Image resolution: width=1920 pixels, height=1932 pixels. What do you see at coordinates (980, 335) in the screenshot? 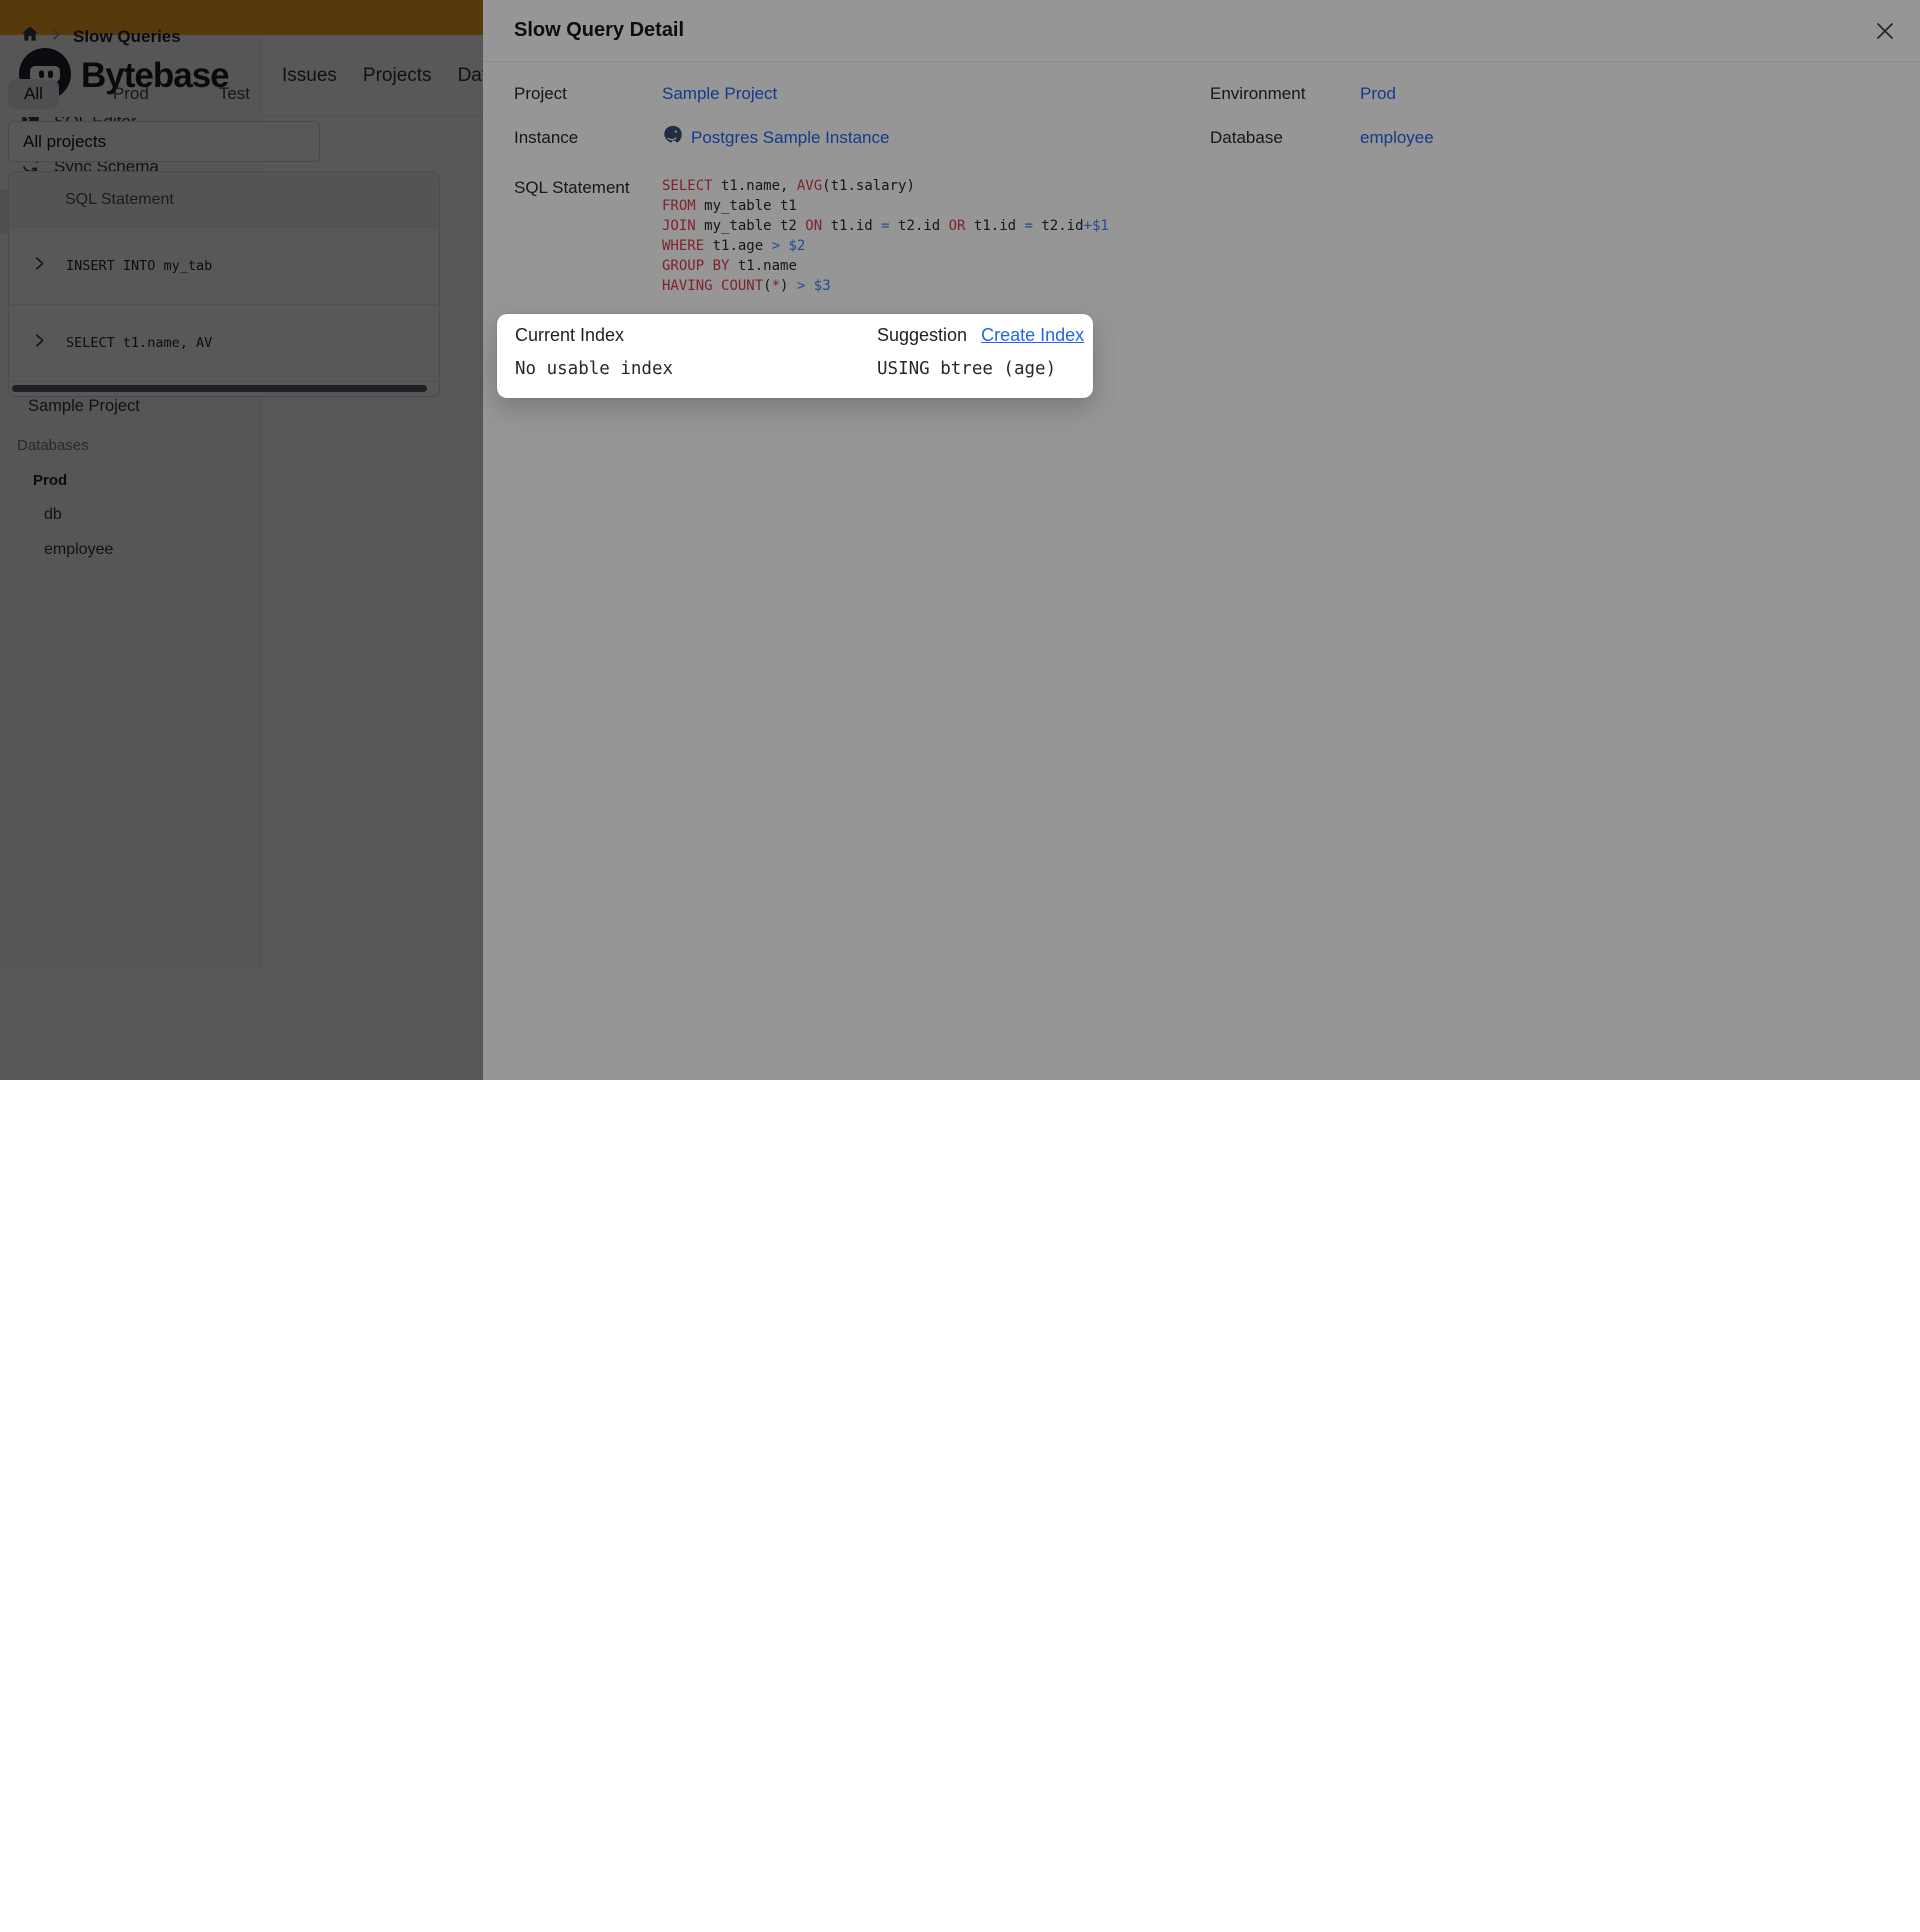
I see `suggestion-header: Suggestion Create Index` at bounding box center [980, 335].